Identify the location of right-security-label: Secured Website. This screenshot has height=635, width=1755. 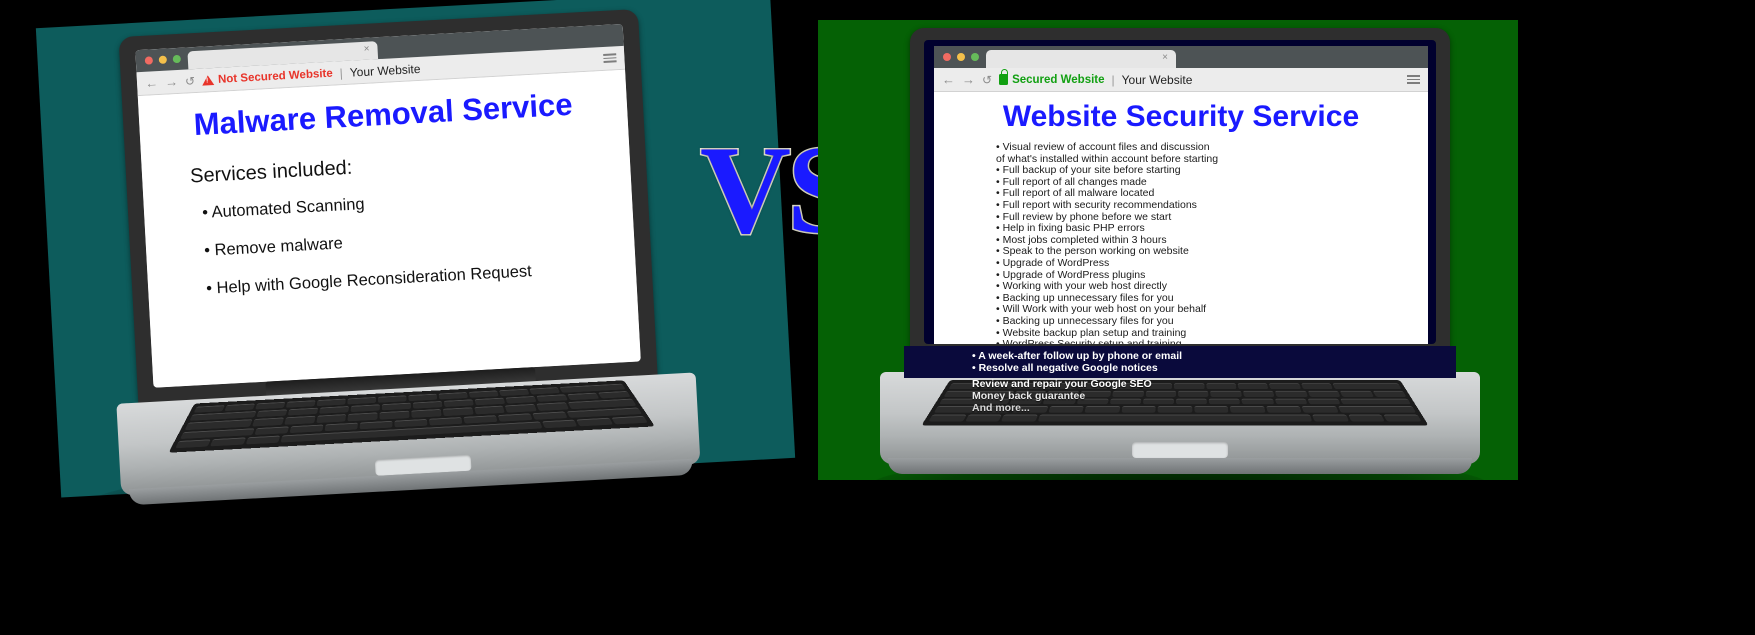
(1058, 79).